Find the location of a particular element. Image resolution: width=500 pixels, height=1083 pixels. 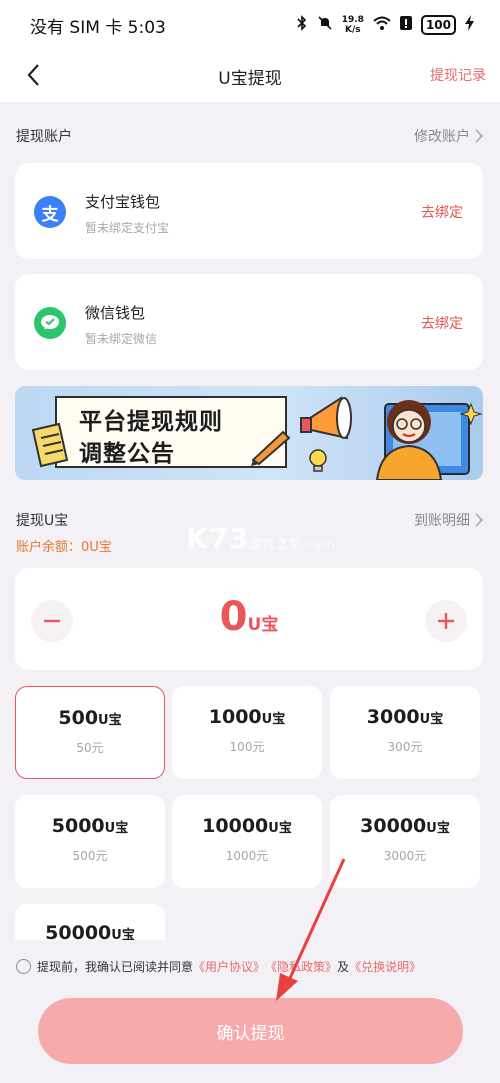

battery-indicator: 100 is located at coordinates (438, 25).